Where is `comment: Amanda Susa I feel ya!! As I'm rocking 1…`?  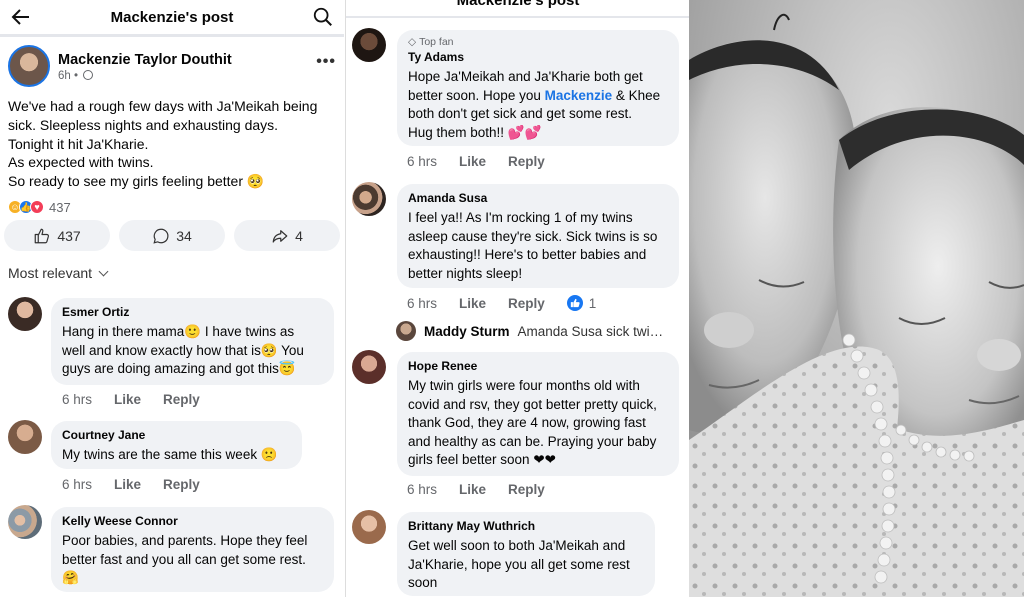
comment: Amanda Susa I feel ya!! As I'm rocking 1… is located at coordinates (519, 248).